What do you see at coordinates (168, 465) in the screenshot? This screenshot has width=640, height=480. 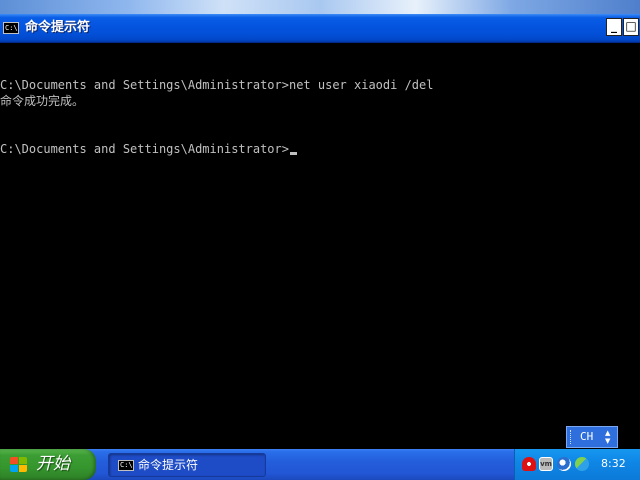 I see `taskbar-item-label: 命令提示符` at bounding box center [168, 465].